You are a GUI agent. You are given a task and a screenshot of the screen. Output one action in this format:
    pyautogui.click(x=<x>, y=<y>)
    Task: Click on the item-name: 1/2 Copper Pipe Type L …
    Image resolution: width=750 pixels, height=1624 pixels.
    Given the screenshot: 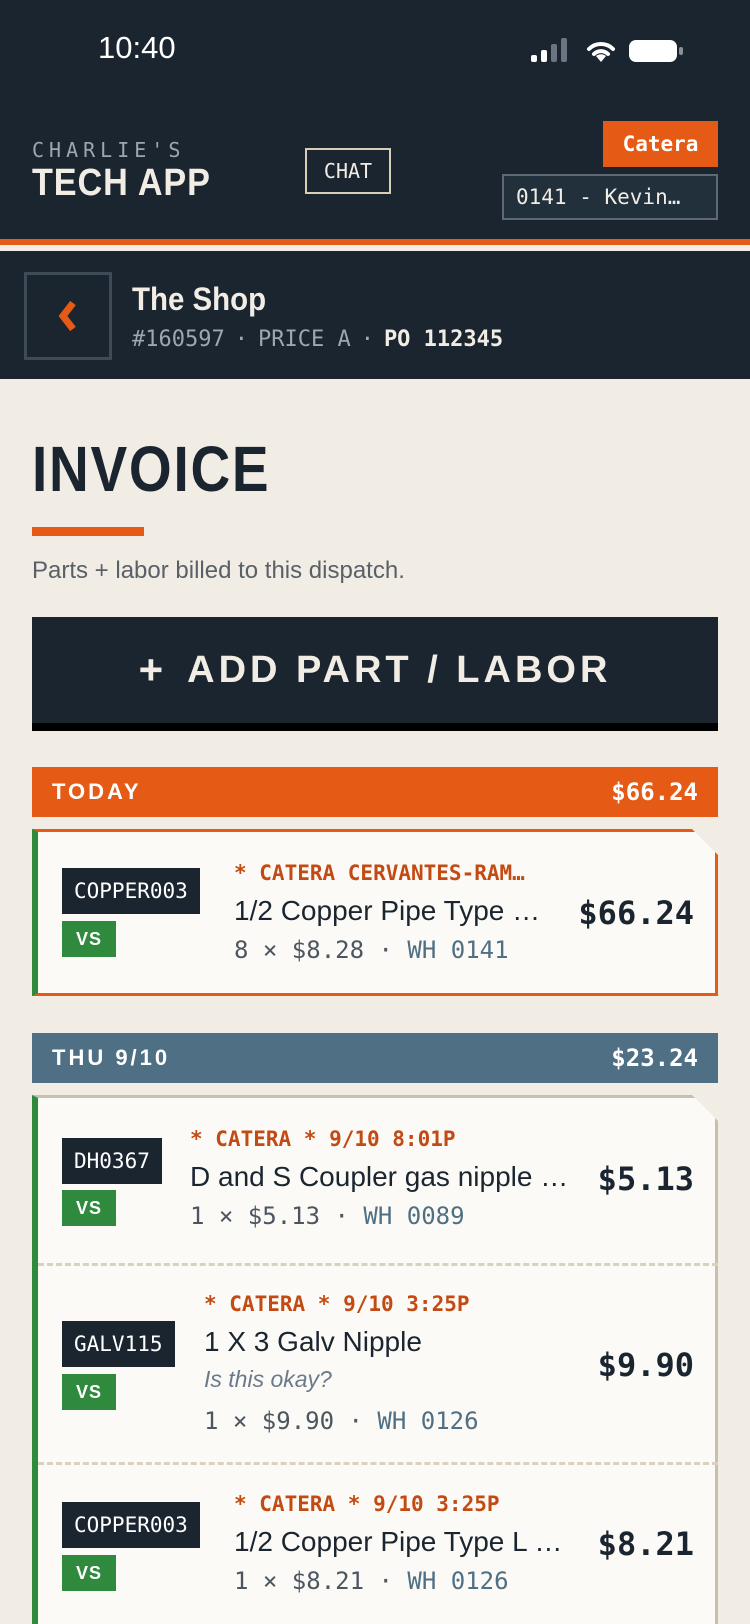 What is the action you would take?
    pyautogui.click(x=398, y=1541)
    